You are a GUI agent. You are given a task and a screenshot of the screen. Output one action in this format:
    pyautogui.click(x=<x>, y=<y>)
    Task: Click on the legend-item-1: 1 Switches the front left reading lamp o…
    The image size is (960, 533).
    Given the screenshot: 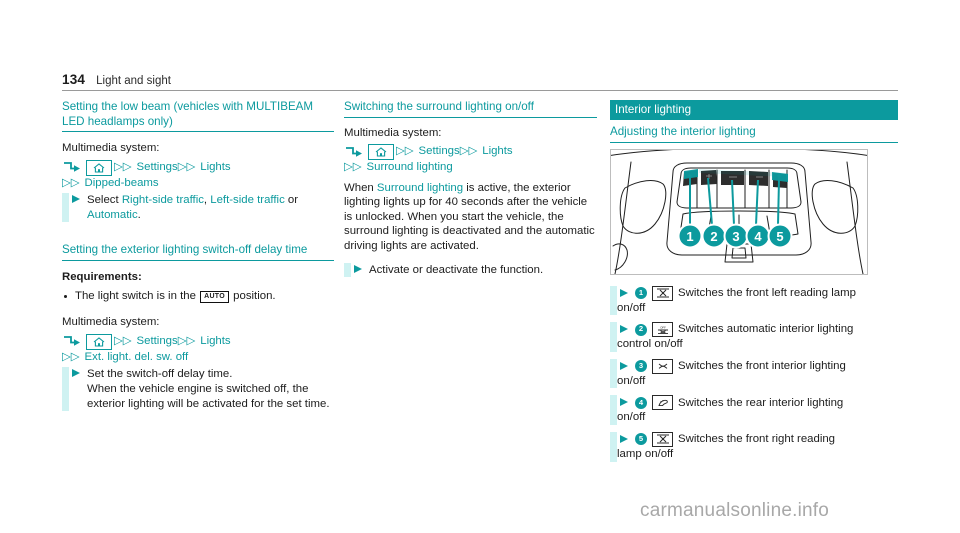 What is the action you would take?
    pyautogui.click(x=754, y=300)
    